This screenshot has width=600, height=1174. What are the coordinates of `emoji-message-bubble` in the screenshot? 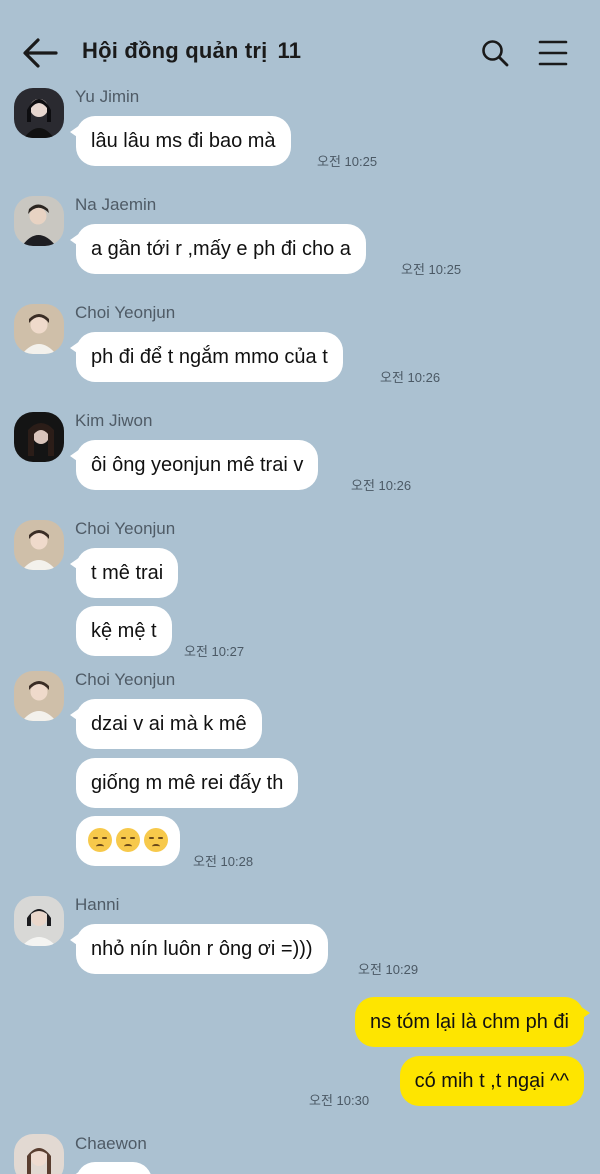 It's located at (128, 841).